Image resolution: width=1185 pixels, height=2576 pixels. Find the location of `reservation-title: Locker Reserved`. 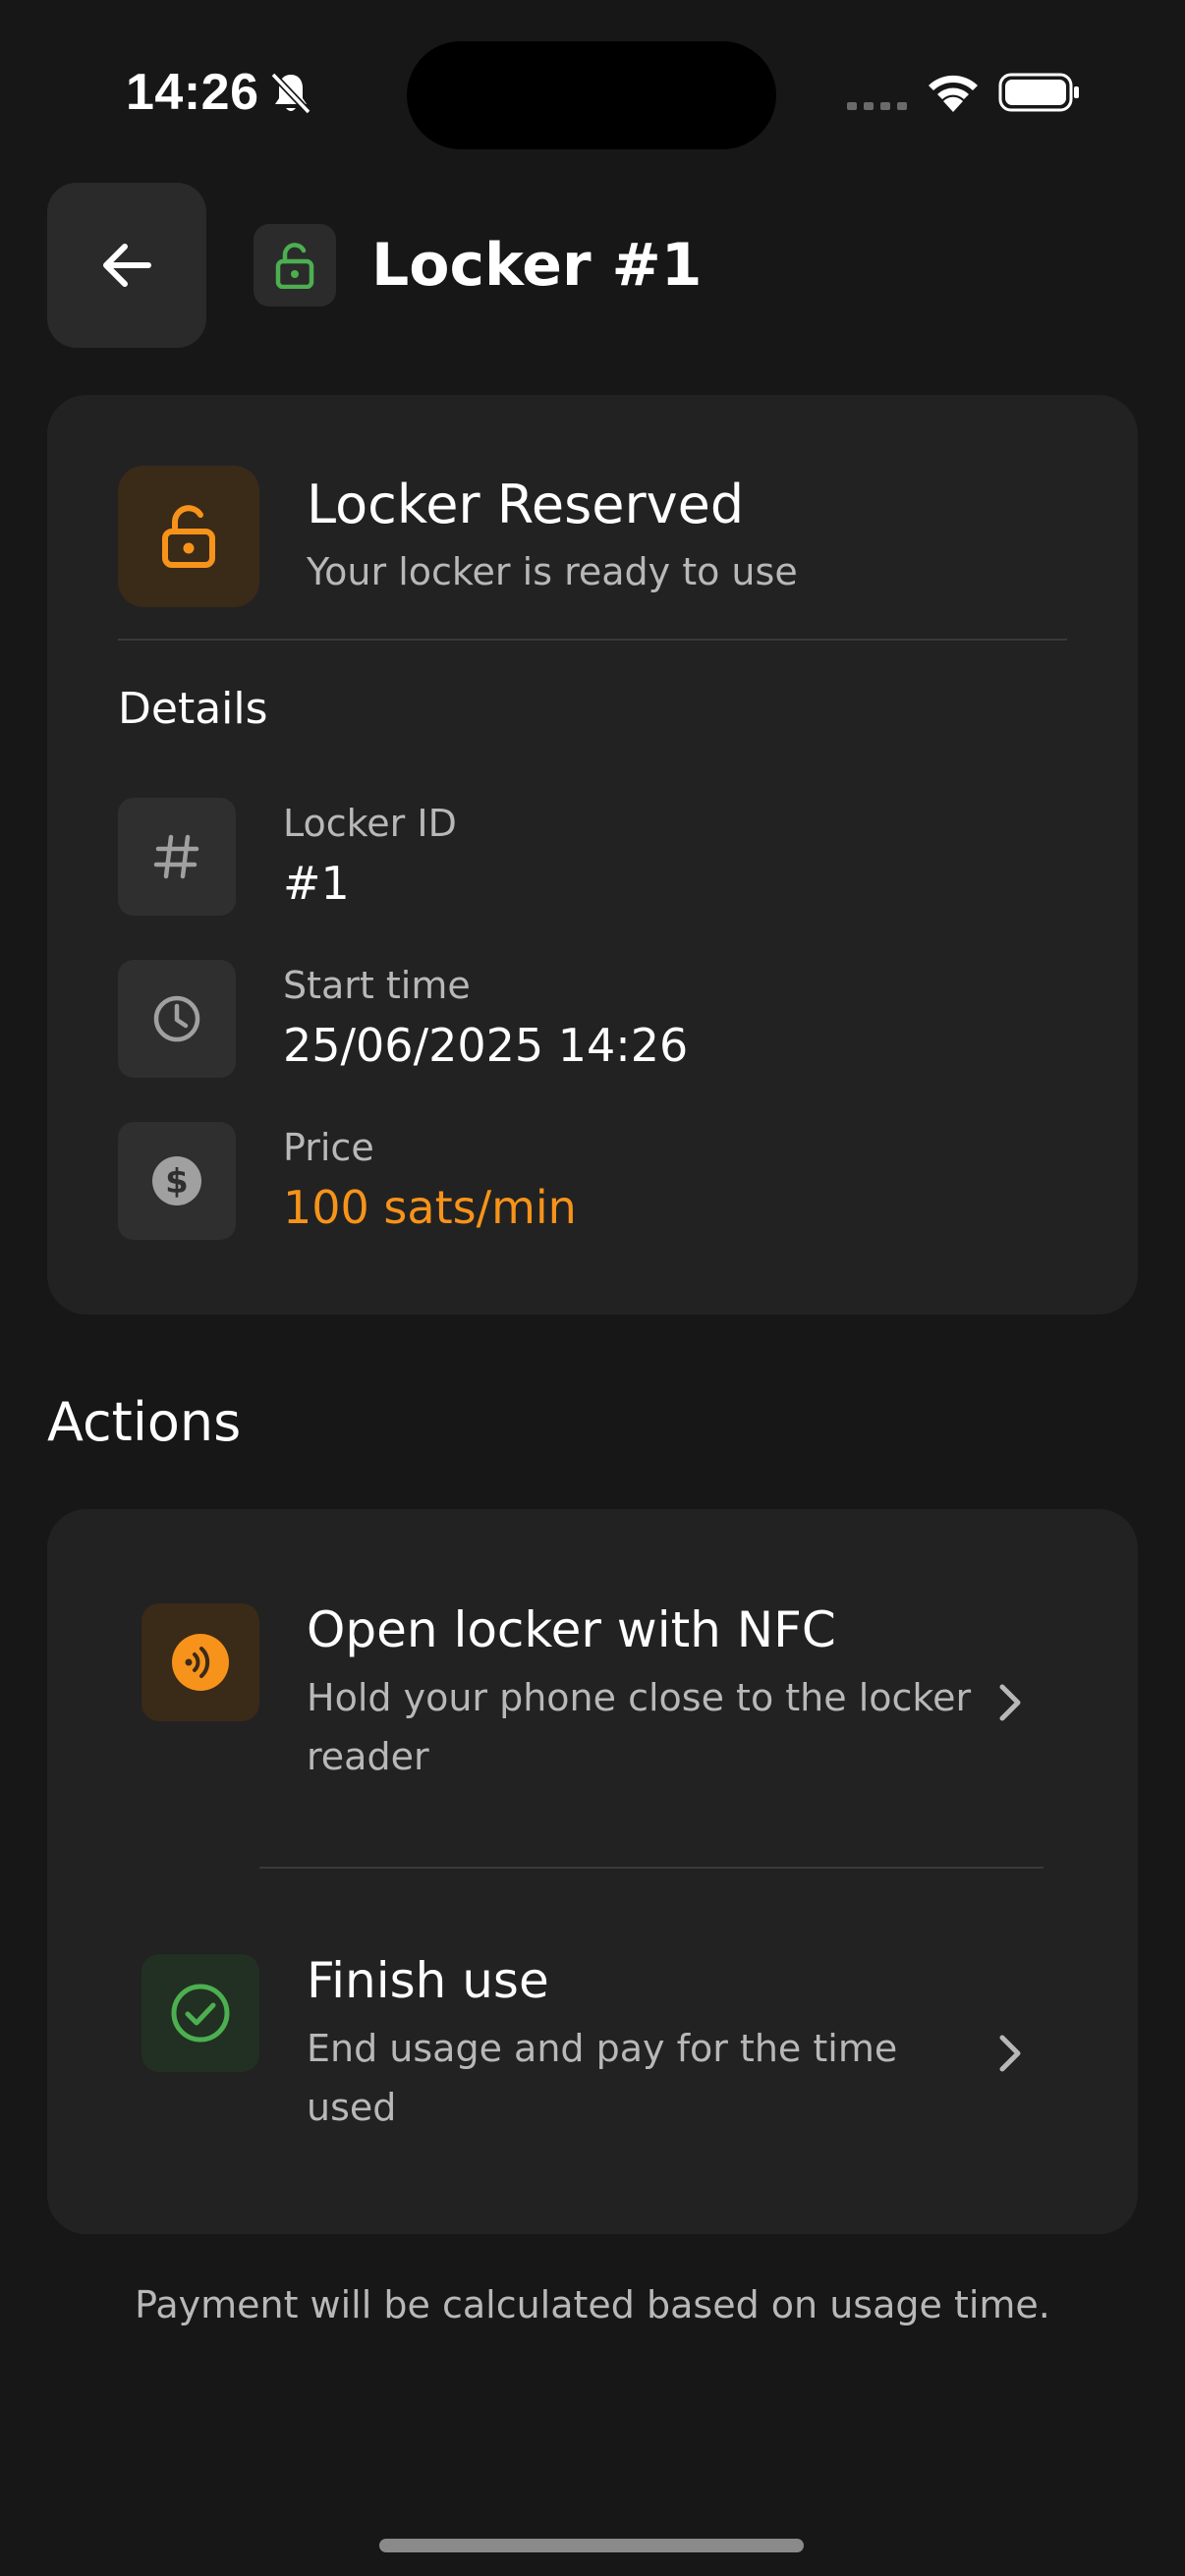

reservation-title: Locker Reserved is located at coordinates (526, 504).